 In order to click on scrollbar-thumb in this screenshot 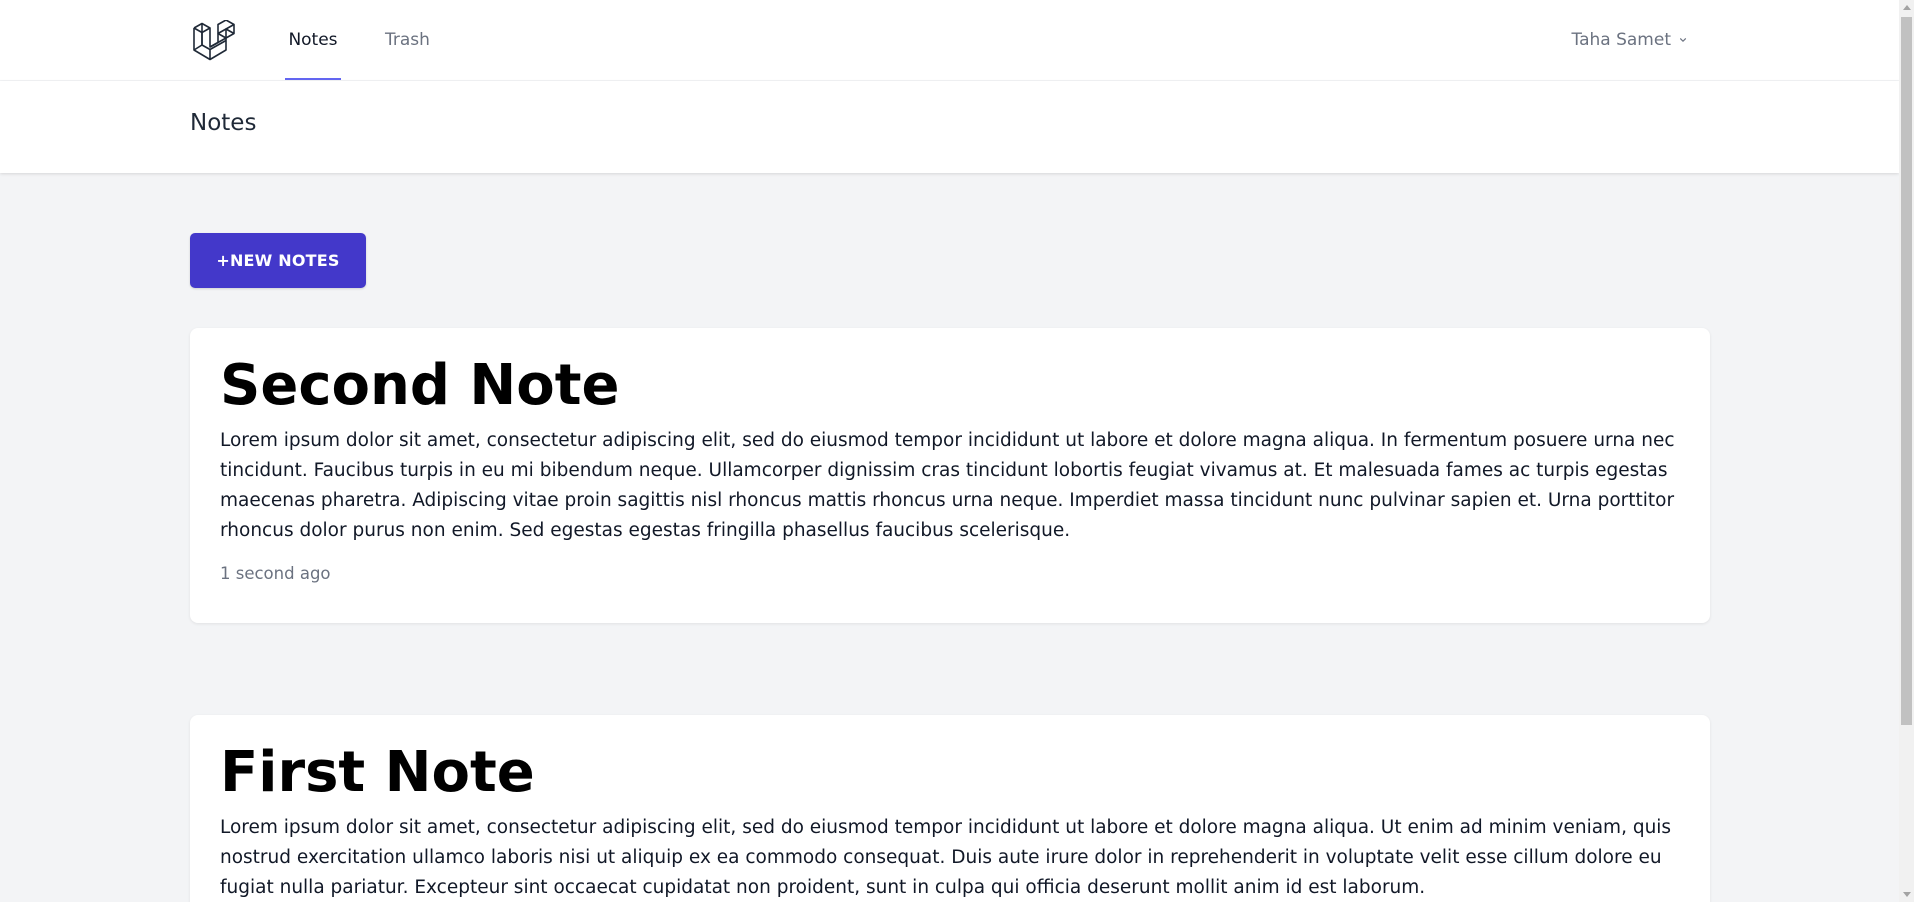, I will do `click(1906, 371)`.